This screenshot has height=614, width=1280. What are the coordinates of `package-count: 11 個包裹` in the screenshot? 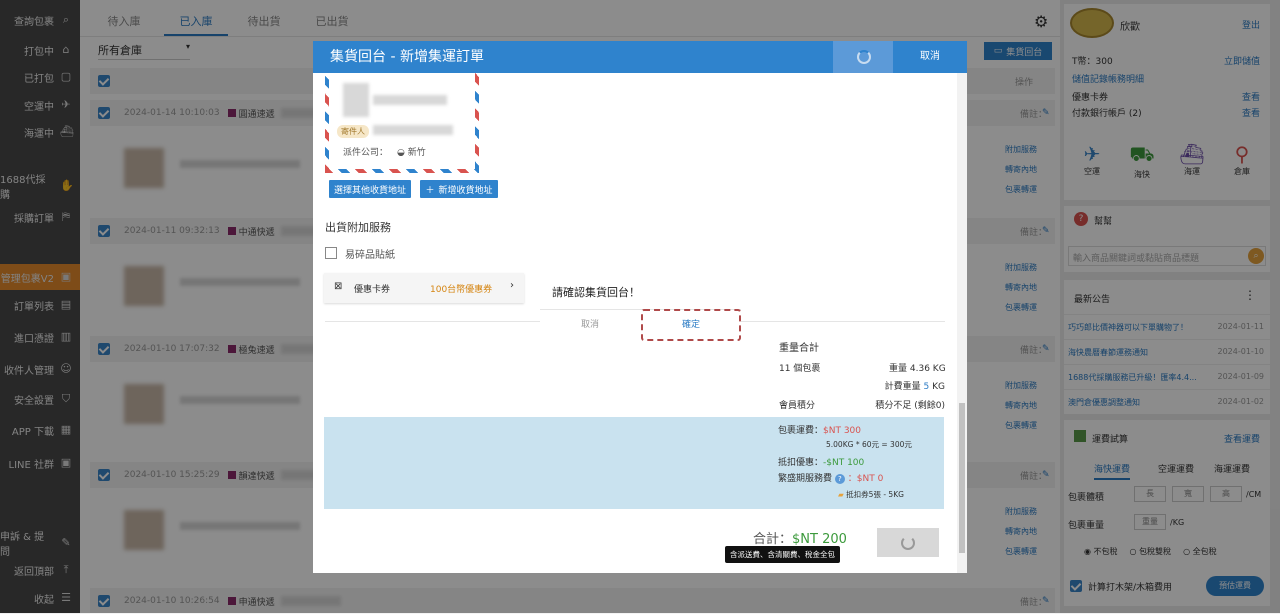 It's located at (800, 369).